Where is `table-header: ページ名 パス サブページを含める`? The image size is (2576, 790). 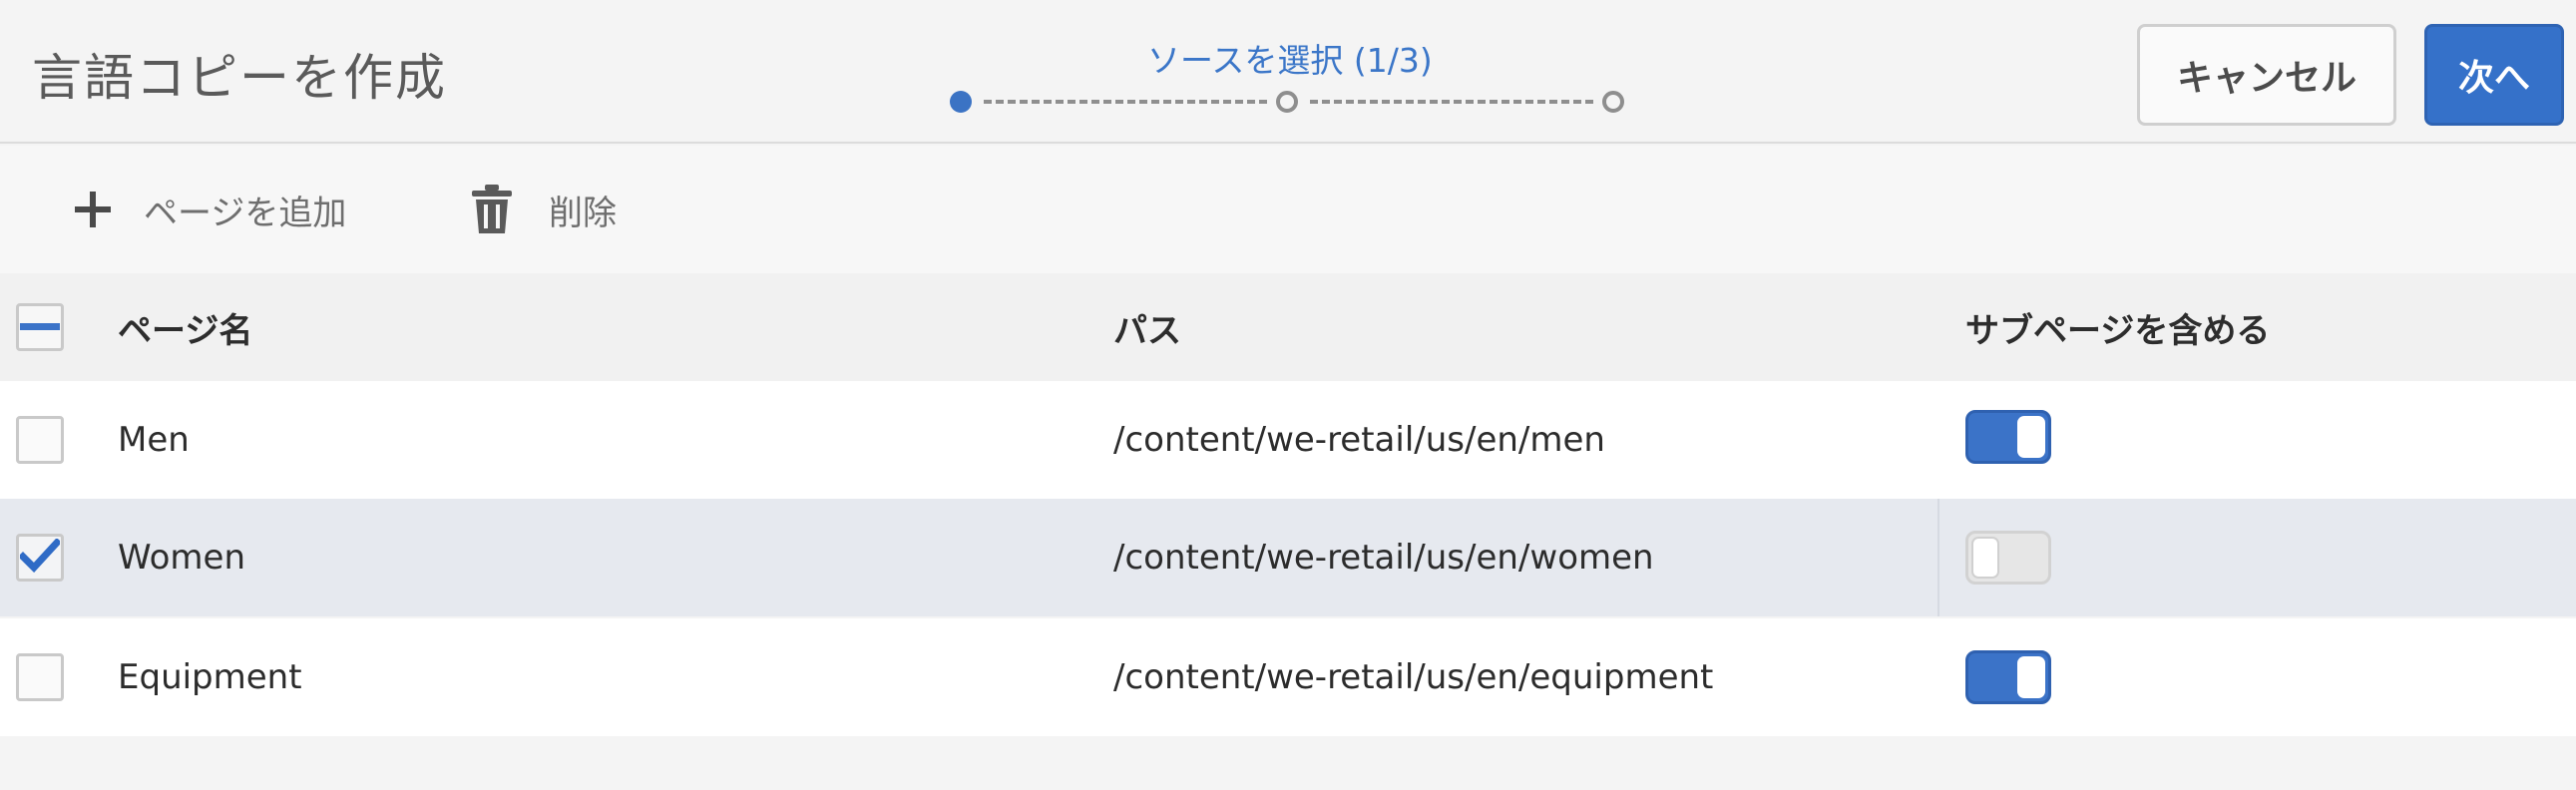
table-header: ページ名 パス サブページを含める is located at coordinates (1288, 327).